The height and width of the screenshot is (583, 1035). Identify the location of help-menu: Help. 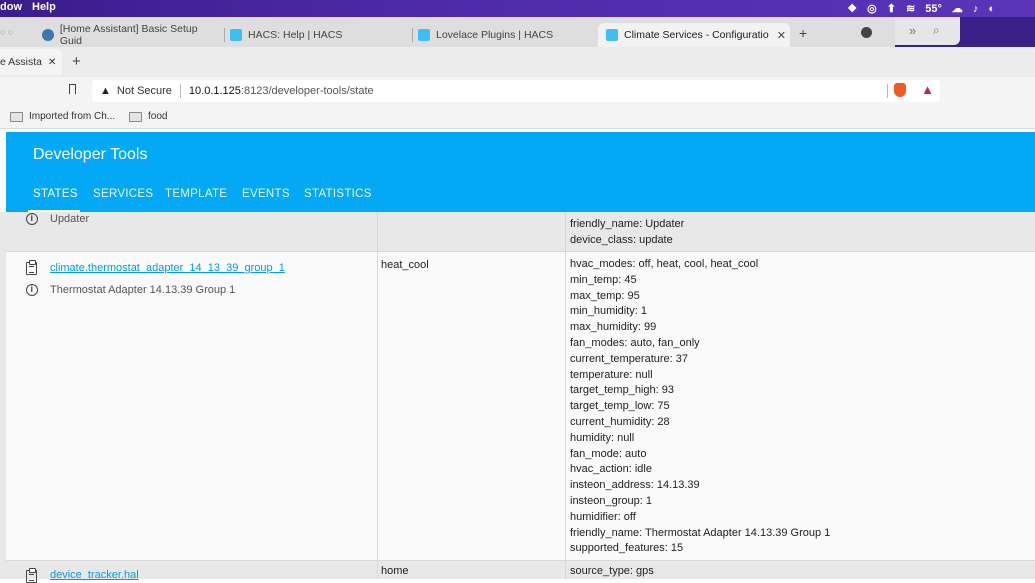
(44, 7).